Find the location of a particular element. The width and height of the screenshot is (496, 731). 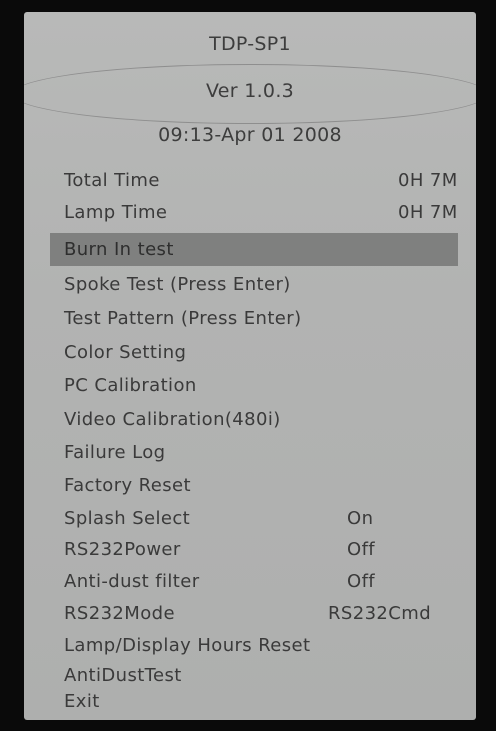

menu-item-burn-in-test: Burn In test is located at coordinates (254, 249).